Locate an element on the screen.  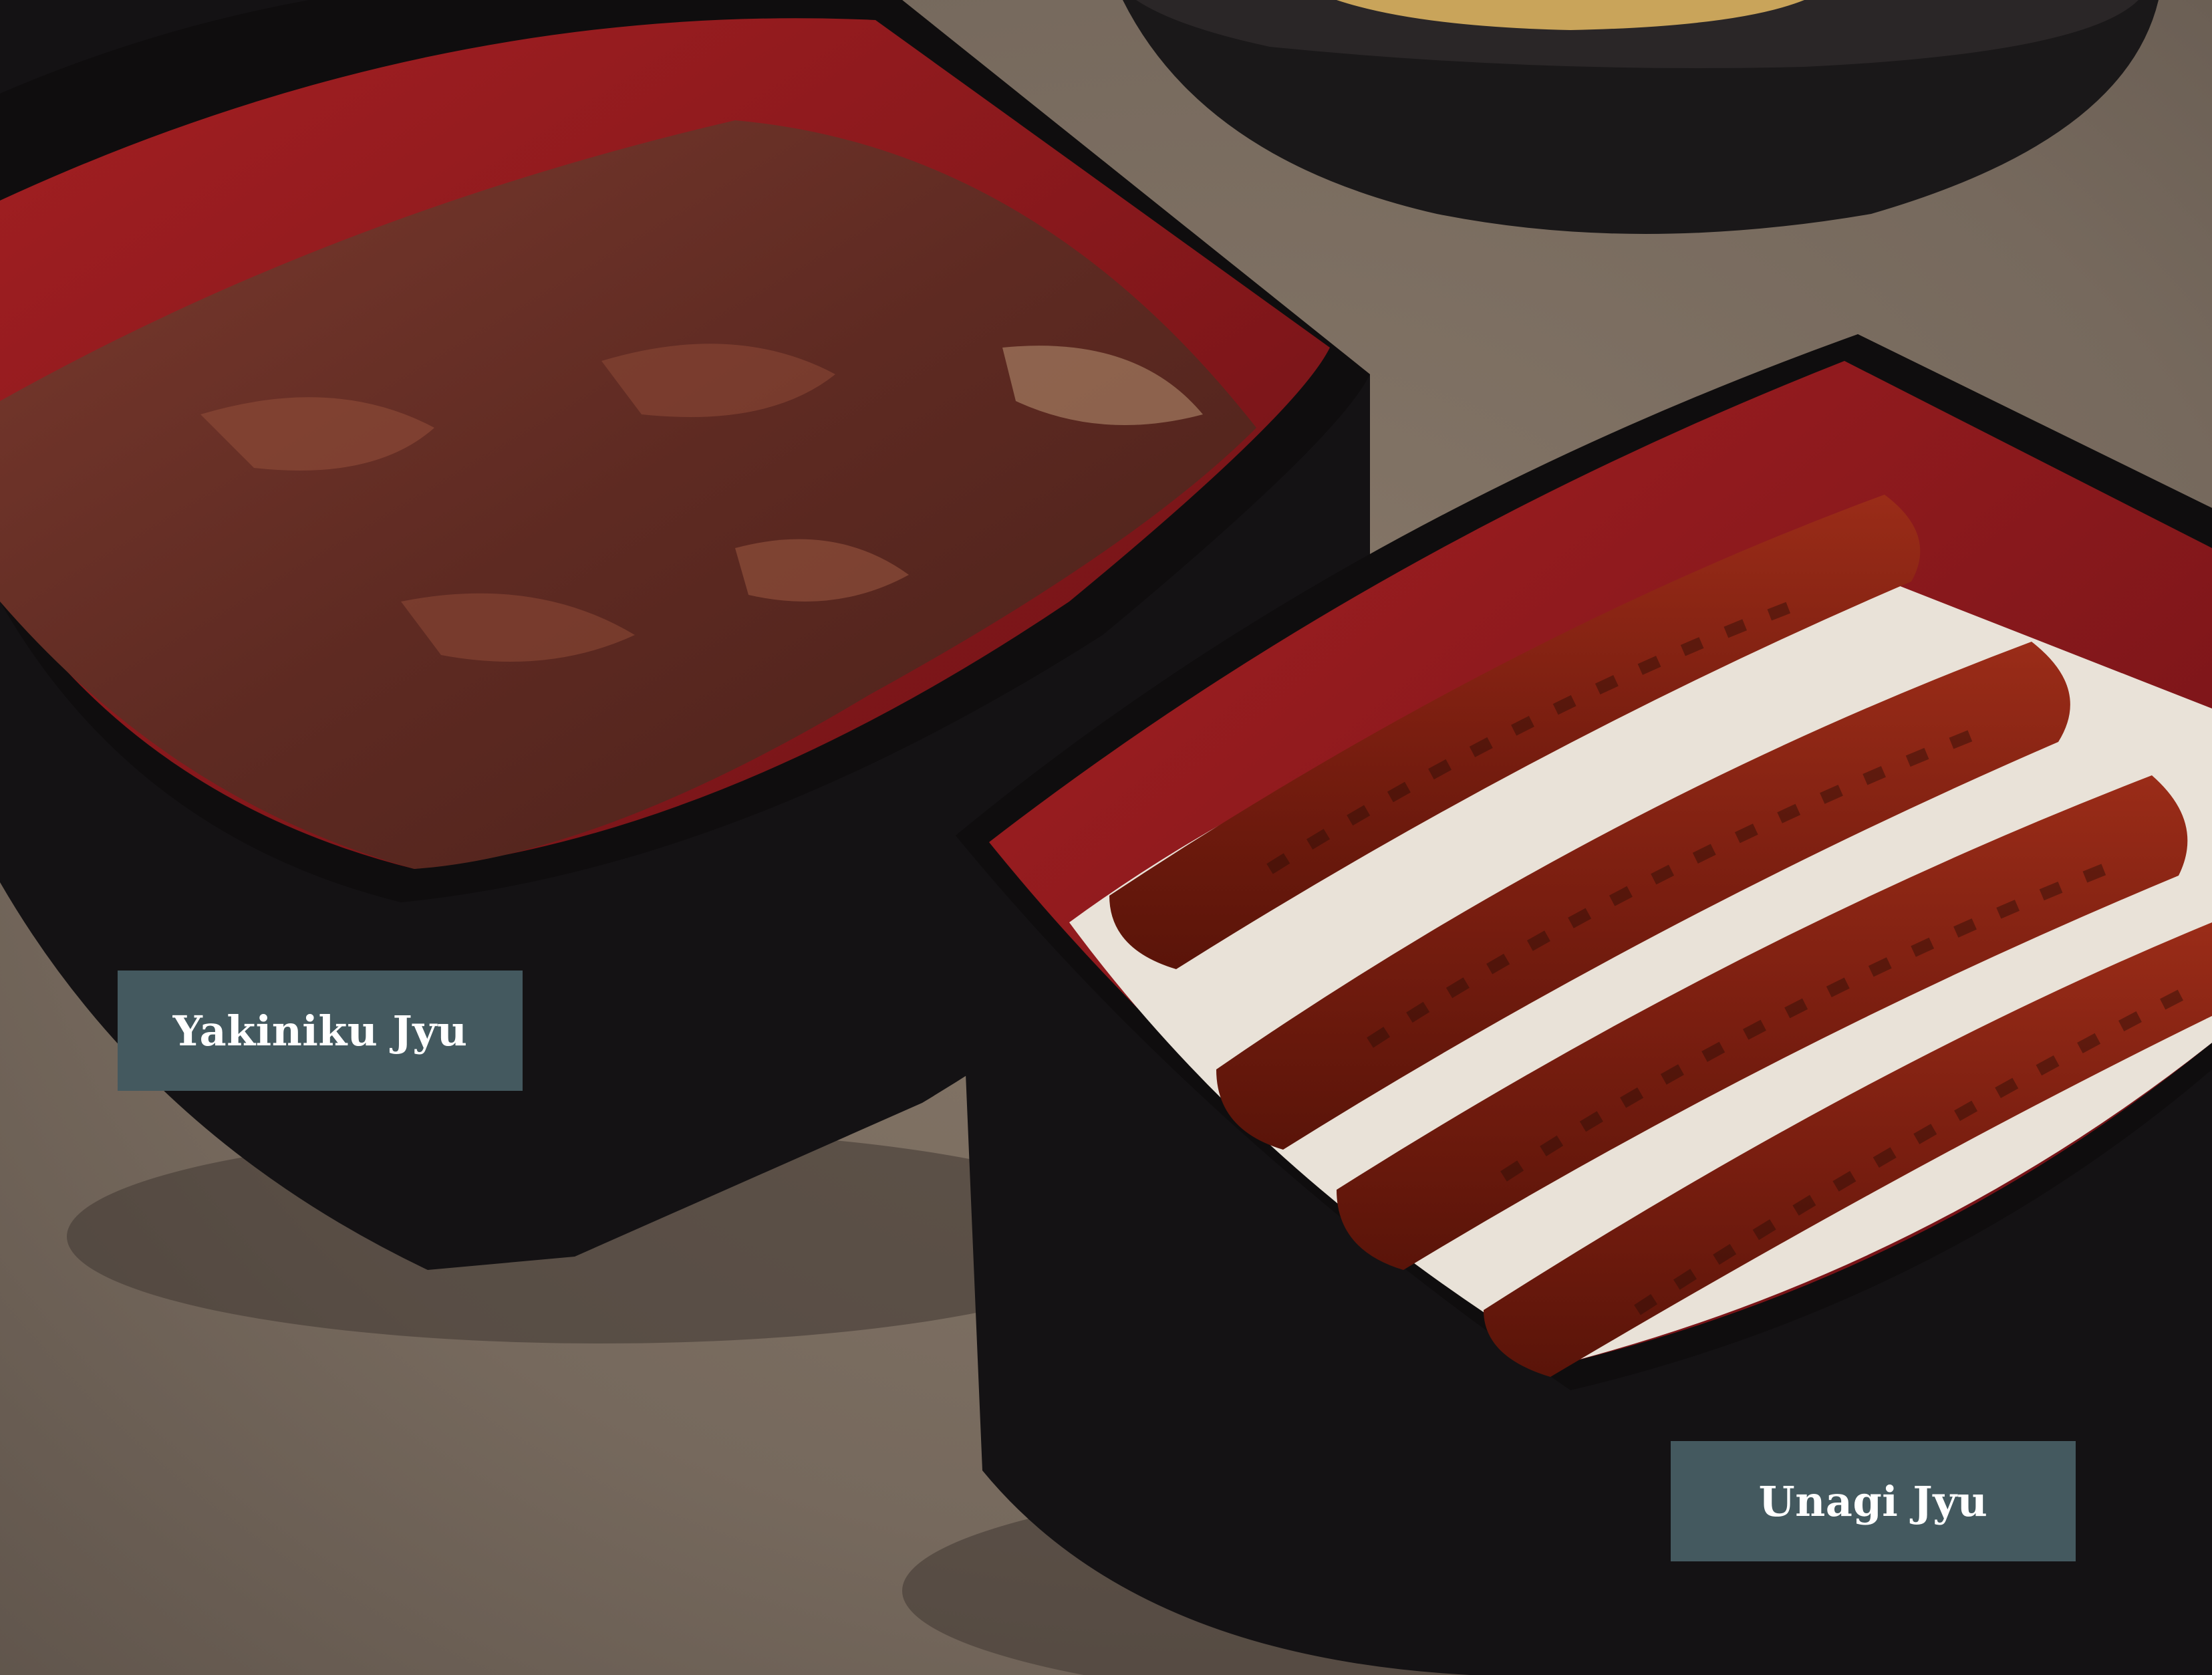
unagi-jyu-label-text: Unagi Jyu is located at coordinates (1873, 1501).